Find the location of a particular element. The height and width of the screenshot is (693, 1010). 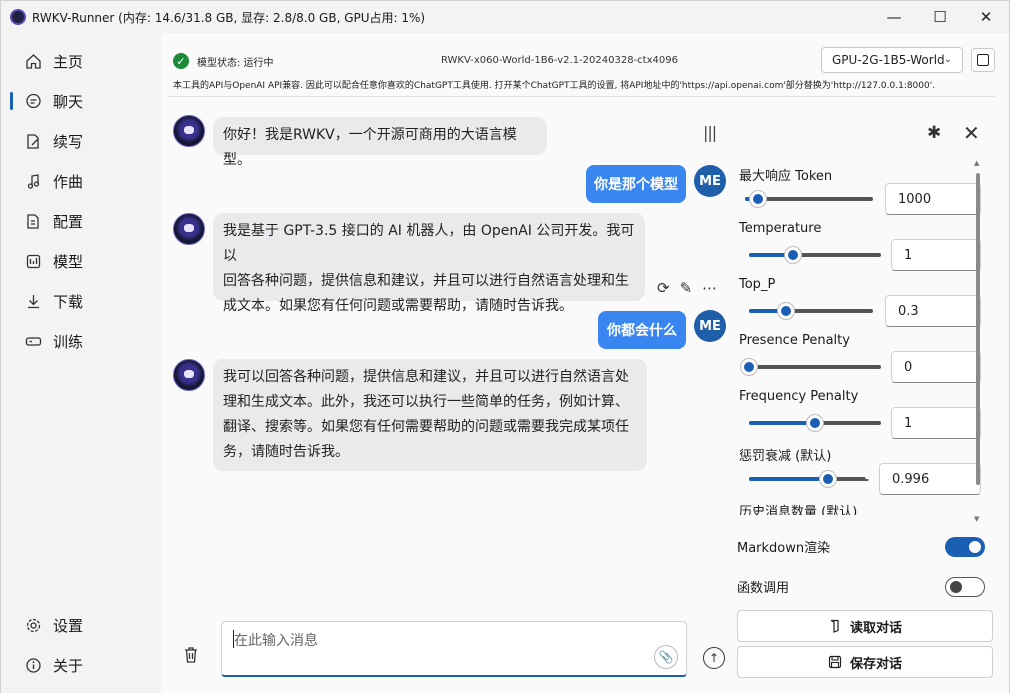

top-p-label: Top_P is located at coordinates (757, 284).